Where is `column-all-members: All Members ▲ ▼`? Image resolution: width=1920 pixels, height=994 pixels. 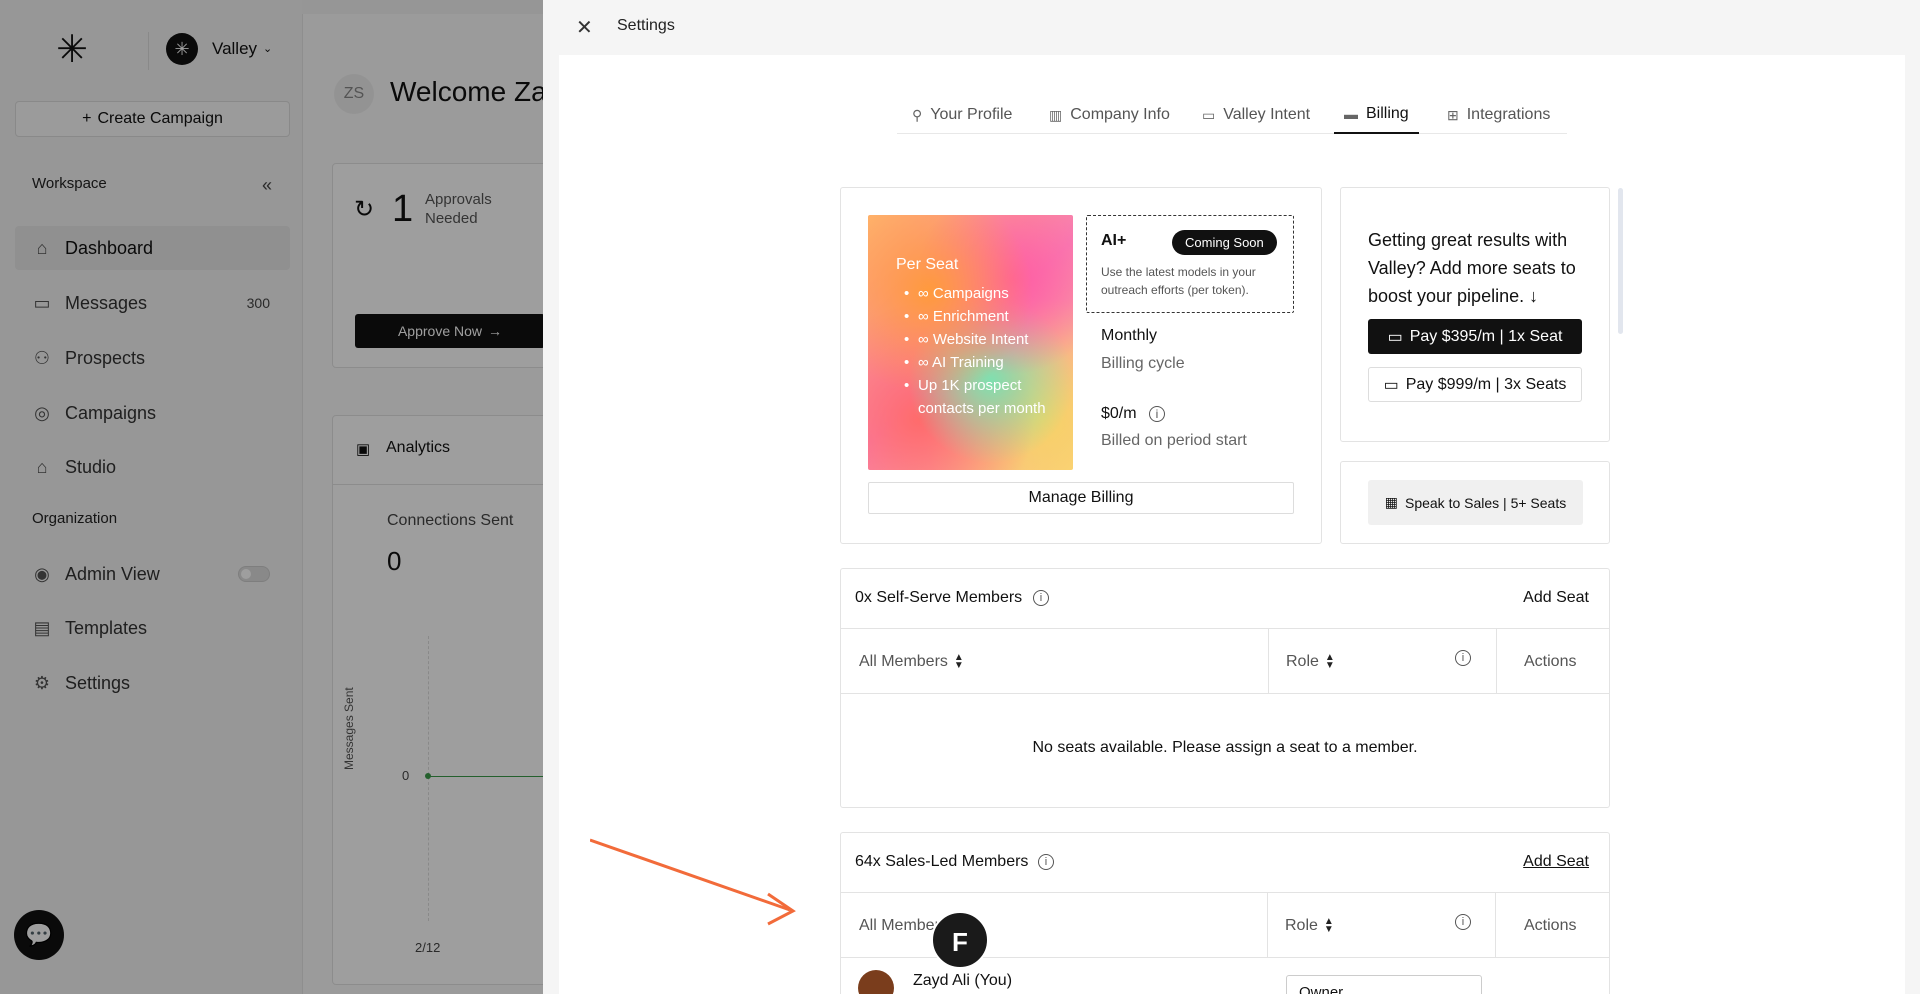
column-all-members: All Members ▲ ▼ is located at coordinates (911, 661).